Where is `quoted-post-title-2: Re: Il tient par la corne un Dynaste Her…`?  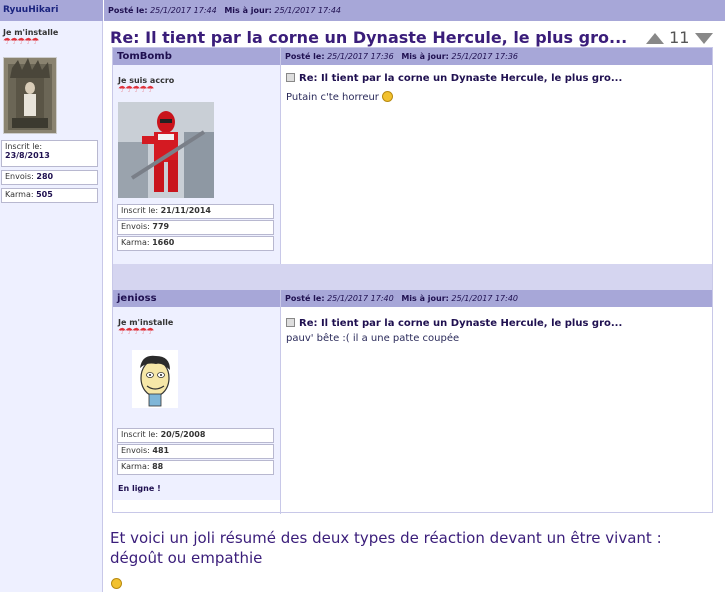 quoted-post-title-2: Re: Il tient par la corne un Dynaste Her… is located at coordinates (454, 323).